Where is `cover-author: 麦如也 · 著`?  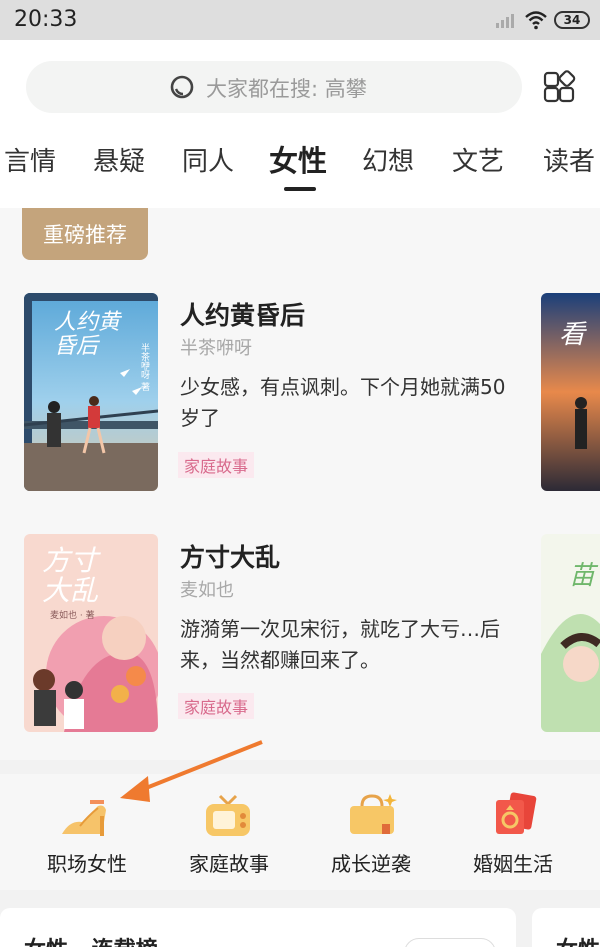 cover-author: 麦如也 · 著 is located at coordinates (72, 616).